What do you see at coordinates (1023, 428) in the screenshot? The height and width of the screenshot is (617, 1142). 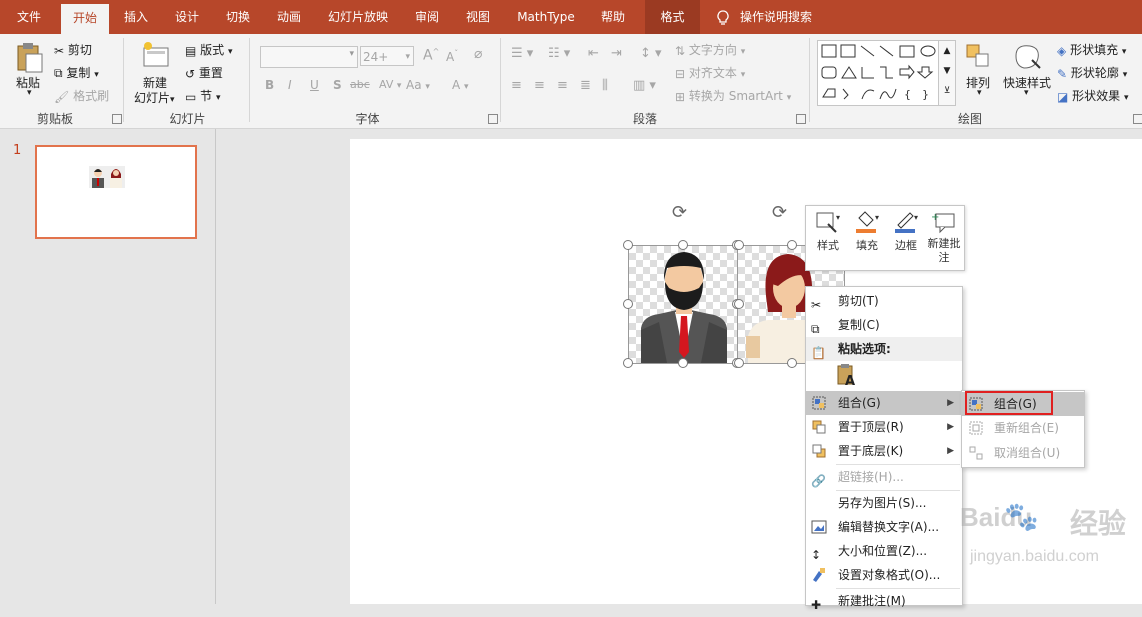 I see `submenu-item-regroup: 重新组合(E)` at bounding box center [1023, 428].